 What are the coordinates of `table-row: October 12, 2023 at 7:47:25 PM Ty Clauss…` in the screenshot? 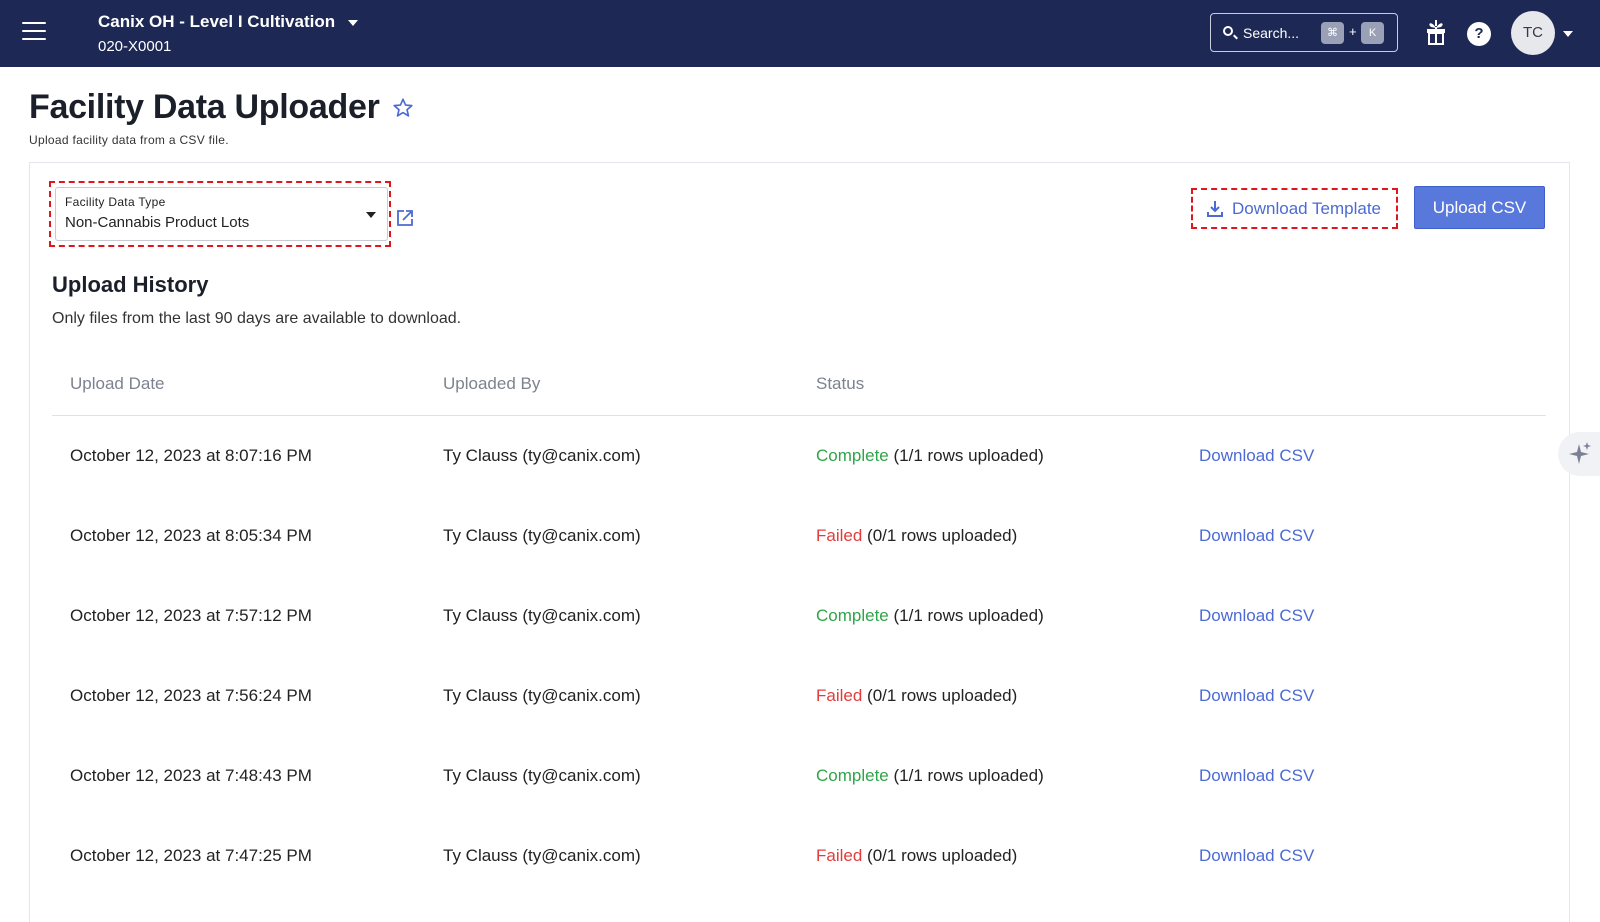 It's located at (800, 866).